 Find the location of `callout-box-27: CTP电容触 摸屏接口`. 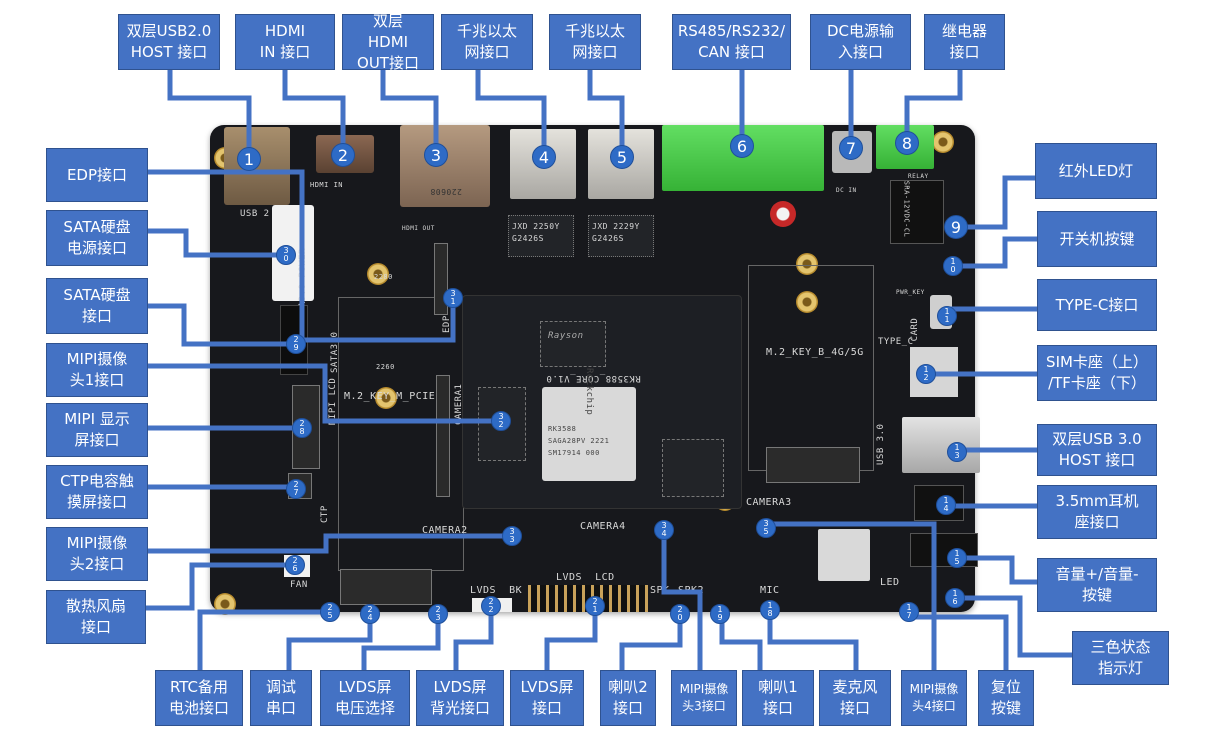

callout-box-27: CTP电容触 摸屏接口 is located at coordinates (97, 492).